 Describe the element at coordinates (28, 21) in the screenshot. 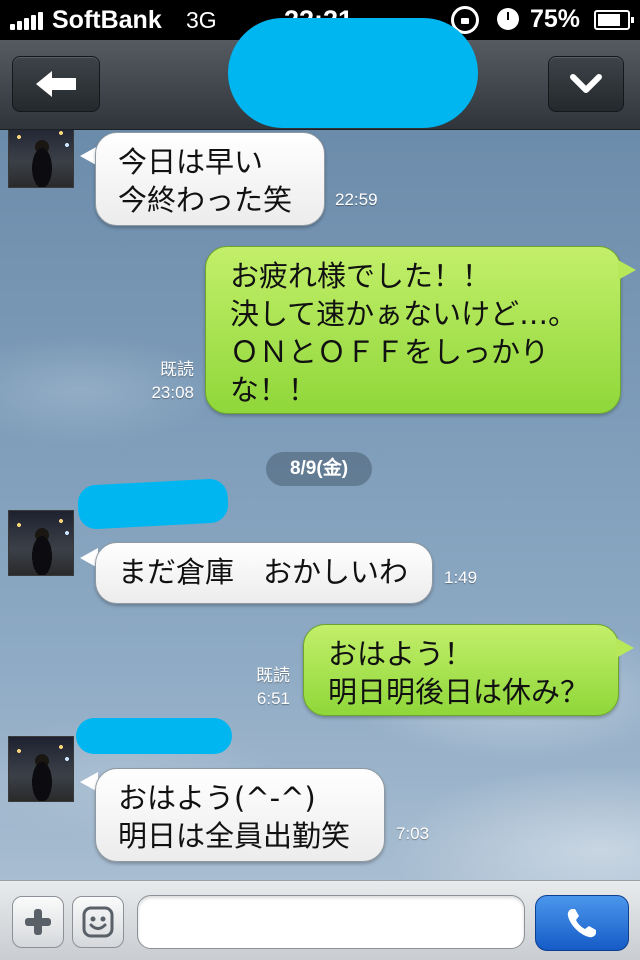

I see `signal-bars-icon` at that location.